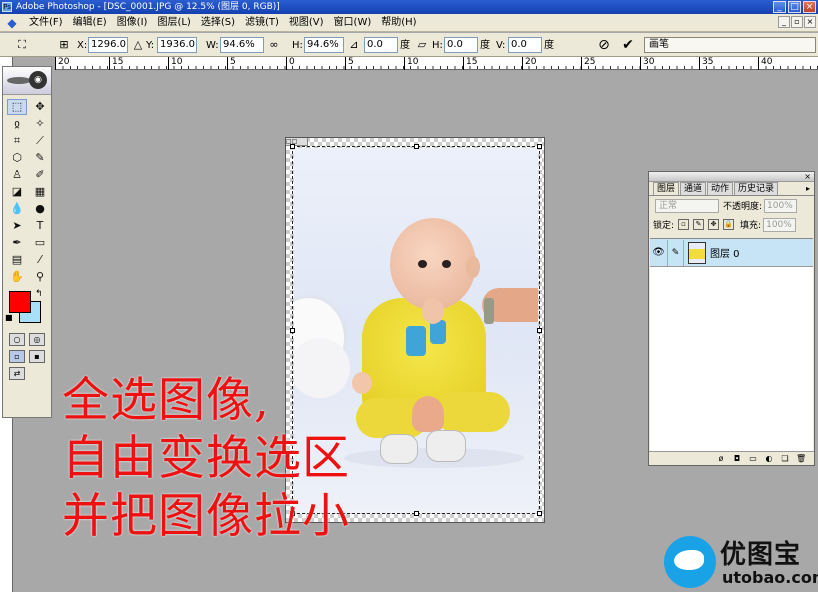 This screenshot has width=818, height=592. Describe the element at coordinates (721, 458) in the screenshot. I see `layer-style-icon: ø` at that location.